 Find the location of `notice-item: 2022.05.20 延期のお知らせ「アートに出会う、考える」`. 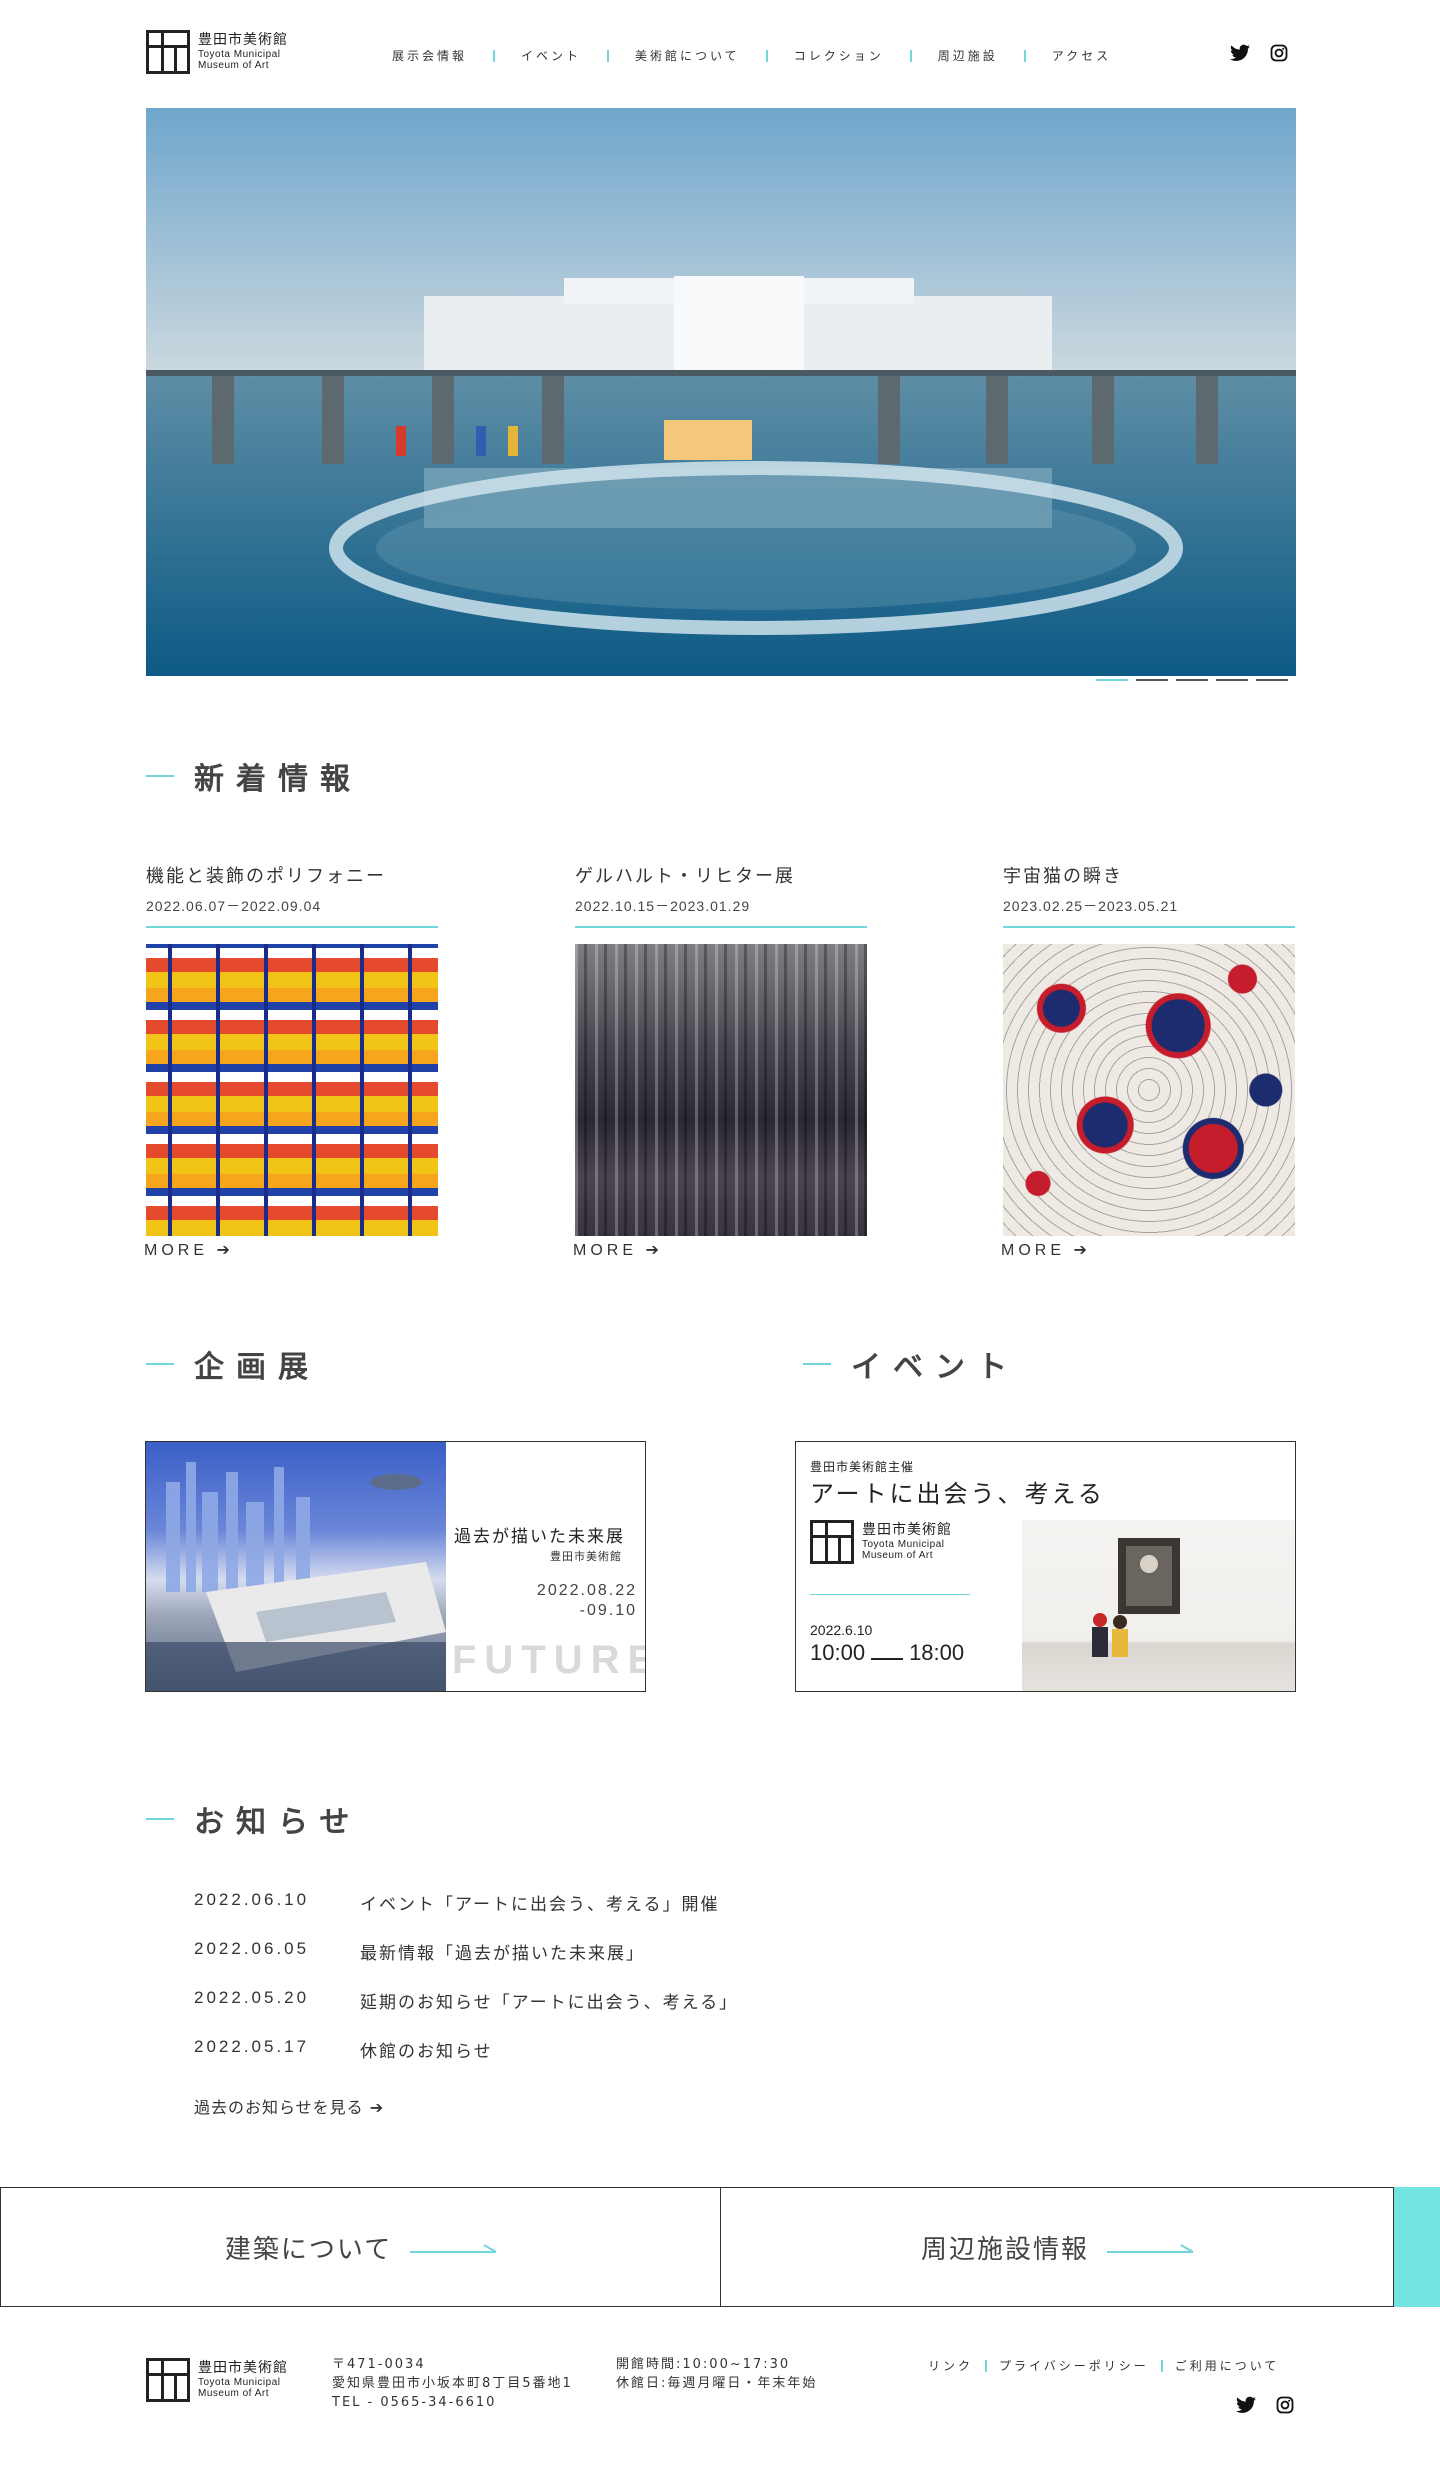

notice-item: 2022.05.20 延期のお知らせ「アートに出会う、考える」 is located at coordinates (466, 2000).